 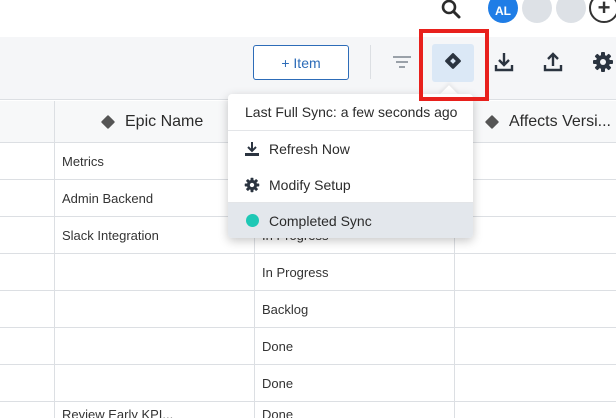 I want to click on last-sync-status: Last Full Sync: a few seconds ago, so click(x=350, y=112).